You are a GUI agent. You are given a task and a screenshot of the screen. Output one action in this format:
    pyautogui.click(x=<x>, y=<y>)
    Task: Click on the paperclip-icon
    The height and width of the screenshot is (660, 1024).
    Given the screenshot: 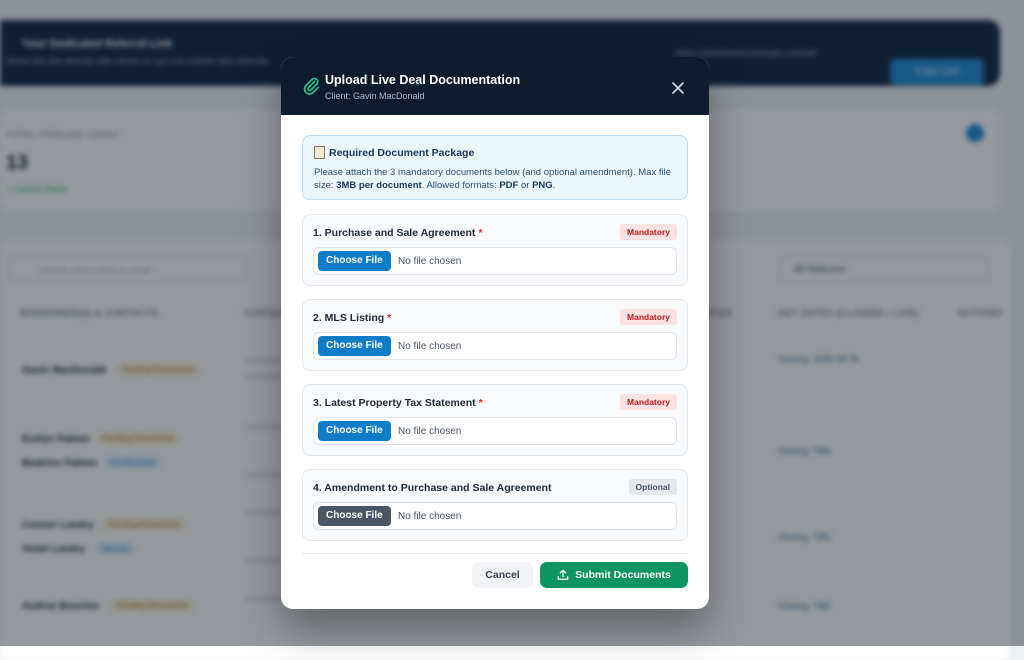 What is the action you would take?
    pyautogui.click(x=311, y=86)
    